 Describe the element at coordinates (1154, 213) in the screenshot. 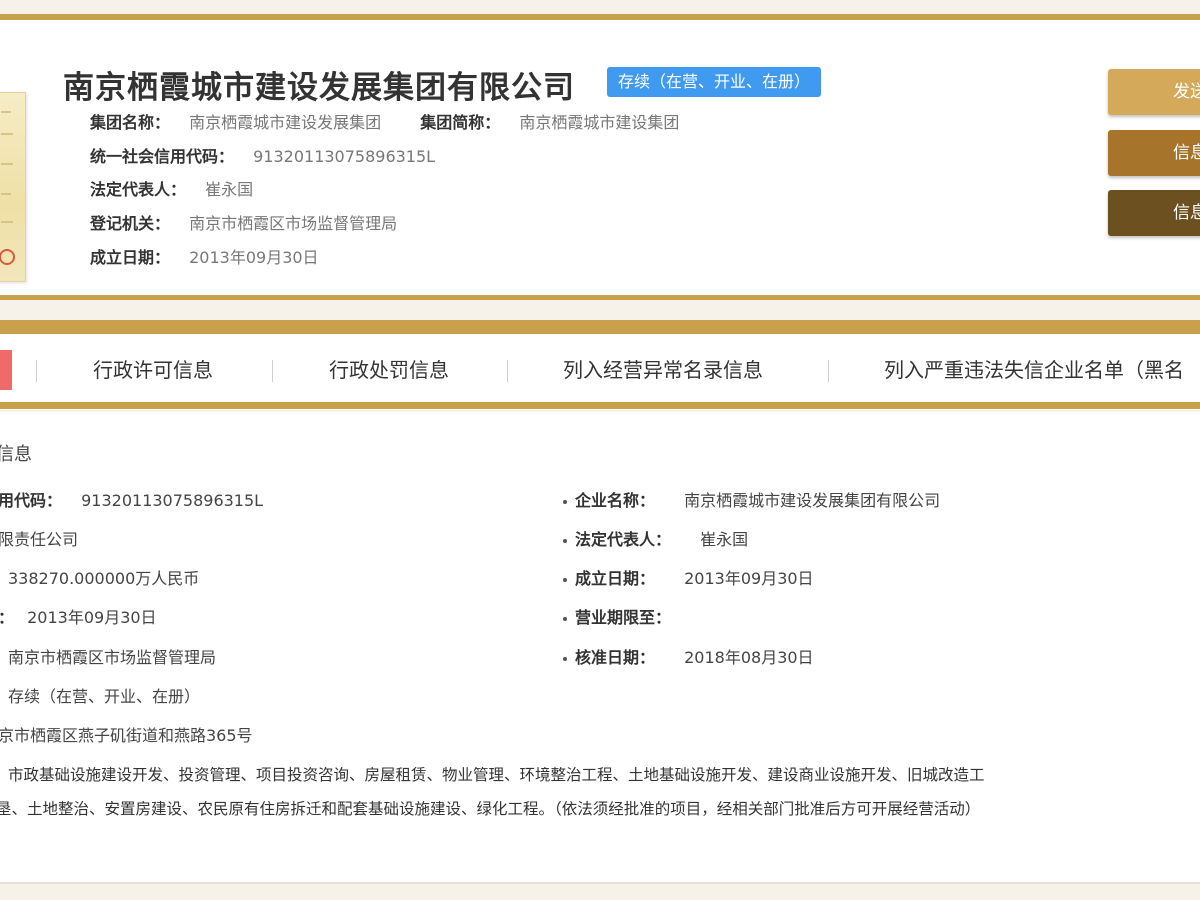

I see `info-print-button: 信息` at that location.